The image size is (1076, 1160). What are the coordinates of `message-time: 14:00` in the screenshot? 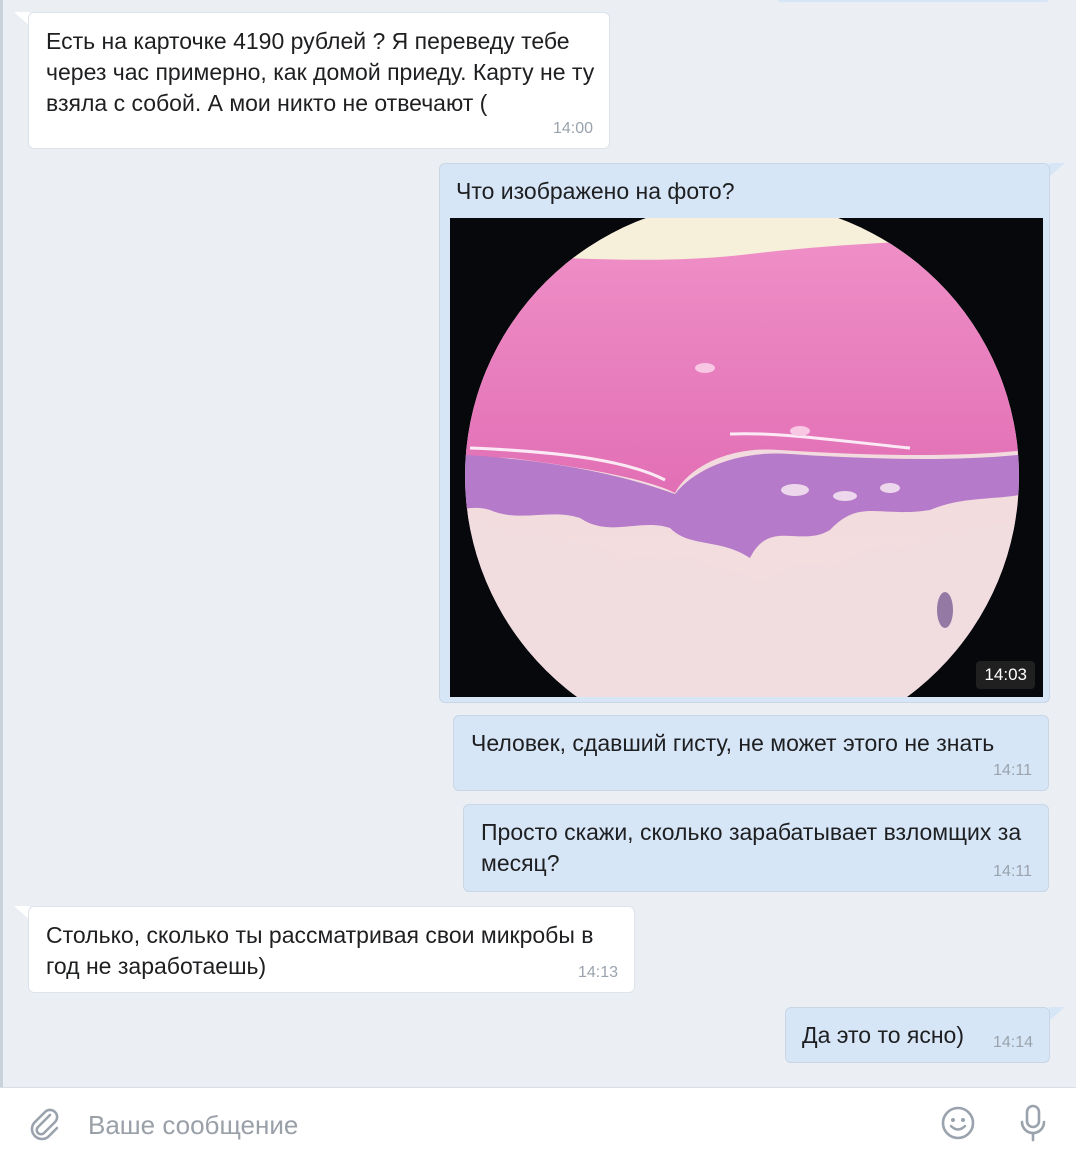 It's located at (572, 128).